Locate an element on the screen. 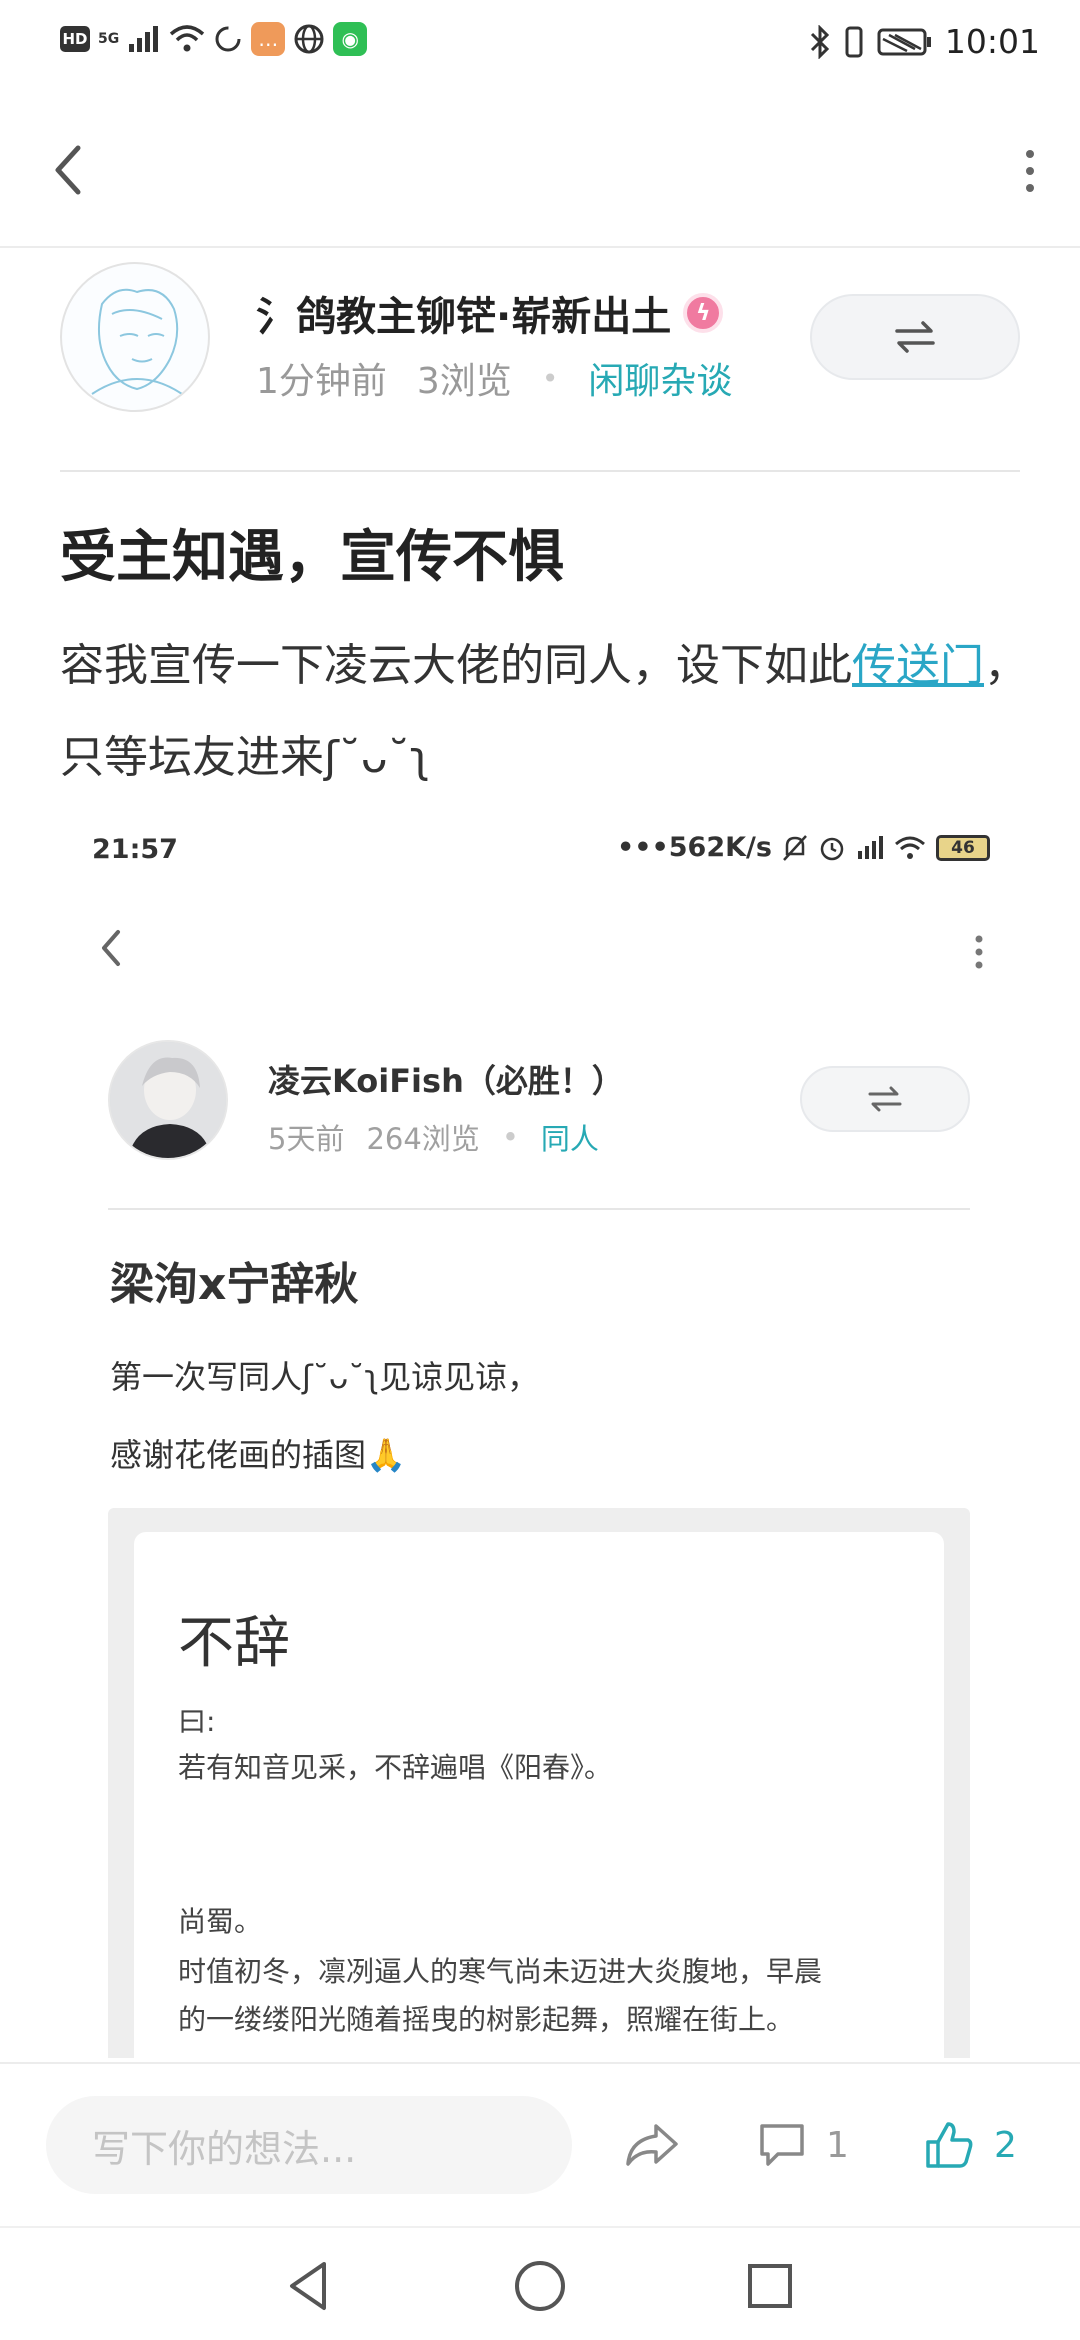 Image resolution: width=1080 pixels, height=2340 pixels. portrait-icon is located at coordinates (168, 1100).